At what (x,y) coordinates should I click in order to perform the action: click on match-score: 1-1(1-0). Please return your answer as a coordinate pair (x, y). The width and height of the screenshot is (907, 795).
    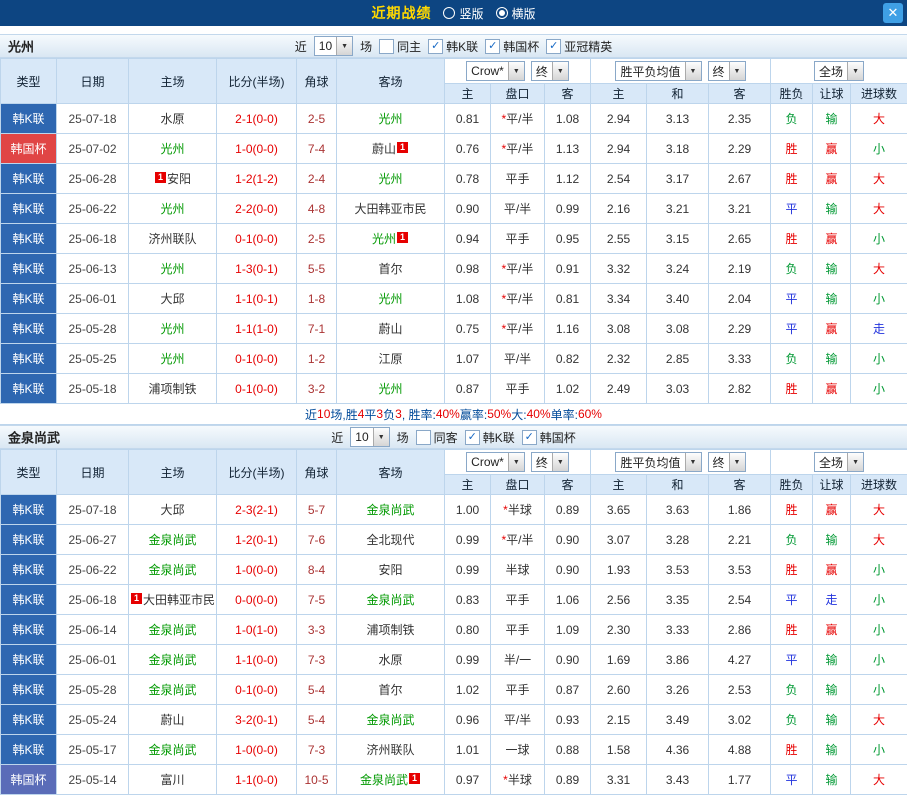
    Looking at the image, I should click on (257, 329).